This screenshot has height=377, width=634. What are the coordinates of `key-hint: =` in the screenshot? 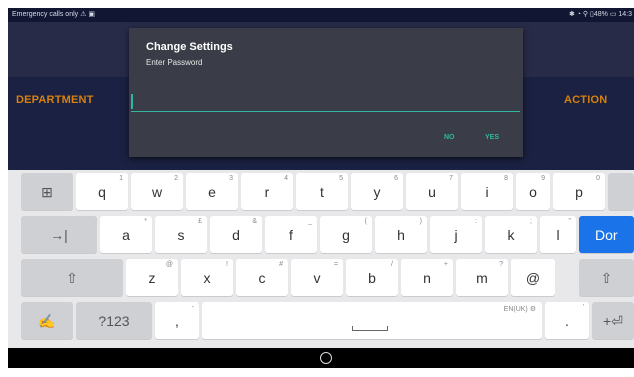 It's located at (335, 264).